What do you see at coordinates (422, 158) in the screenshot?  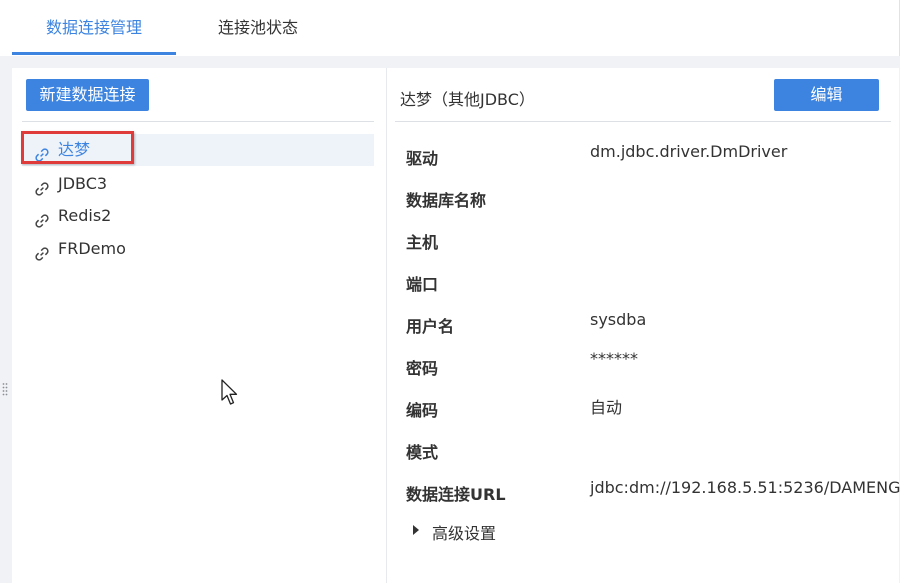 I see `field-label-driver: 驱动` at bounding box center [422, 158].